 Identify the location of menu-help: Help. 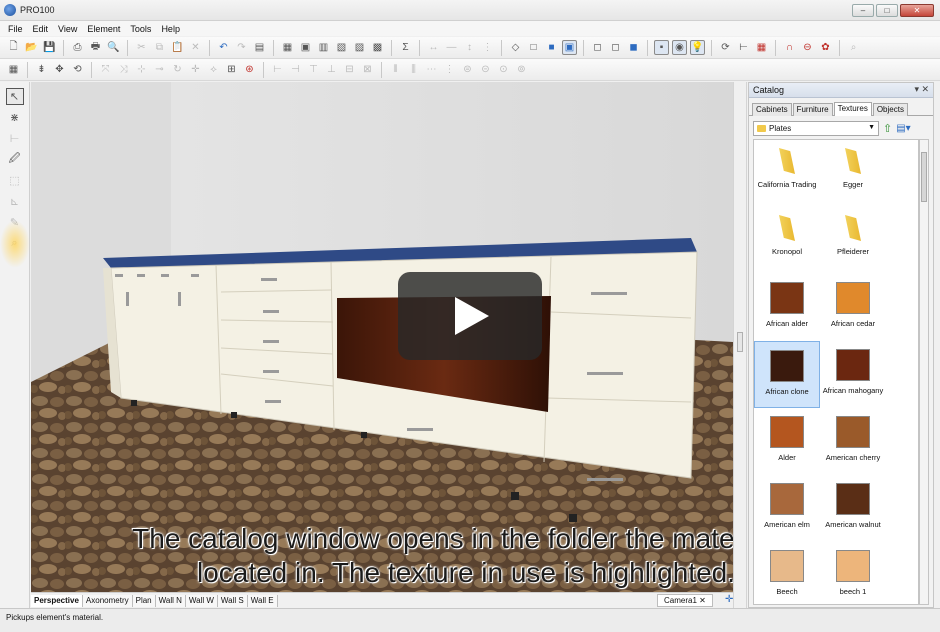
(170, 29).